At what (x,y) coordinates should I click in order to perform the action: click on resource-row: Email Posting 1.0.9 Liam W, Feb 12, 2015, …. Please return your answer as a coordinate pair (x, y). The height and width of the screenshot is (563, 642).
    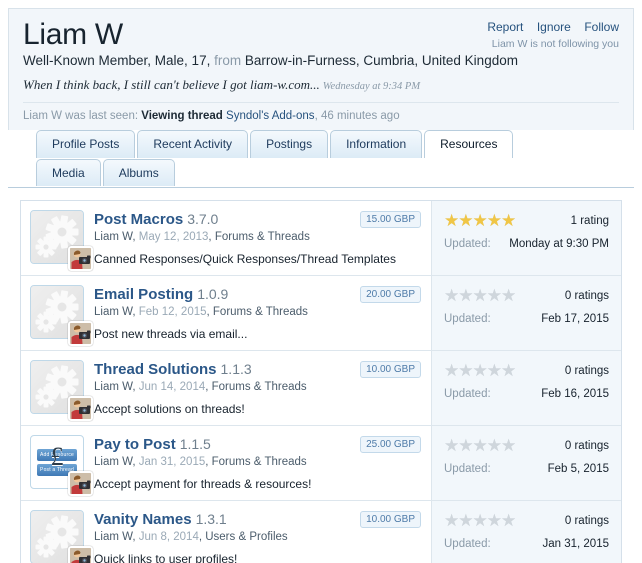
    Looking at the image, I should click on (321, 314).